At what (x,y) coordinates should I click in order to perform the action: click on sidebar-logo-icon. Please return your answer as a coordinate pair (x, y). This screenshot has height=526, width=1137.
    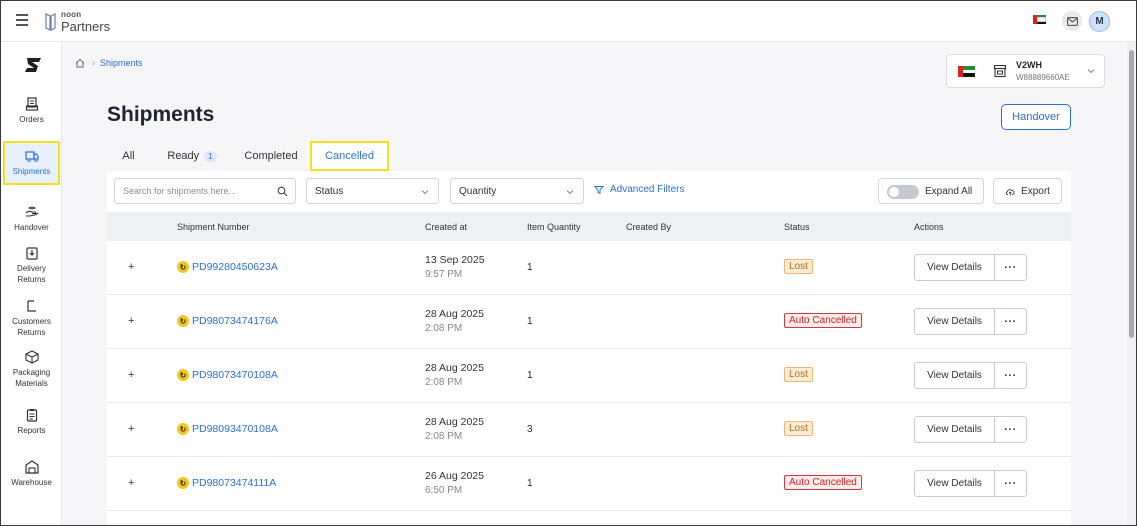
    Looking at the image, I should click on (34, 65).